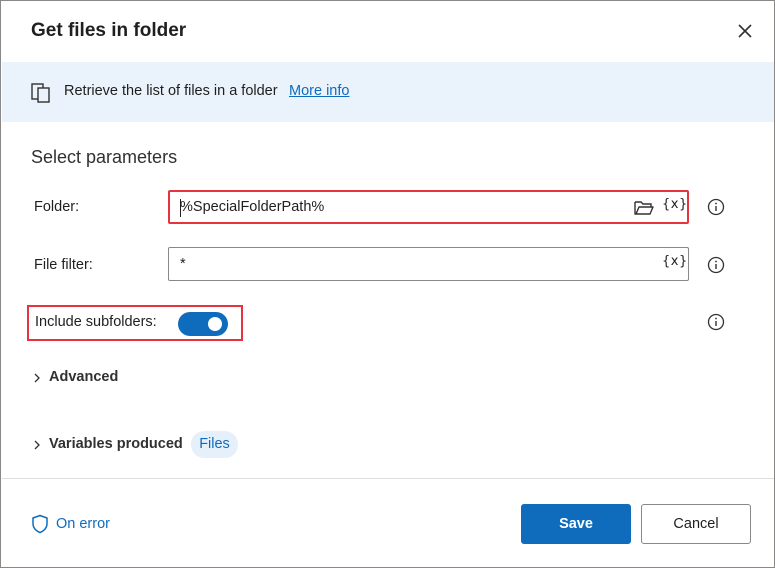 The width and height of the screenshot is (775, 568). Describe the element at coordinates (214, 444) in the screenshot. I see `variable-chip-files: Files` at that location.